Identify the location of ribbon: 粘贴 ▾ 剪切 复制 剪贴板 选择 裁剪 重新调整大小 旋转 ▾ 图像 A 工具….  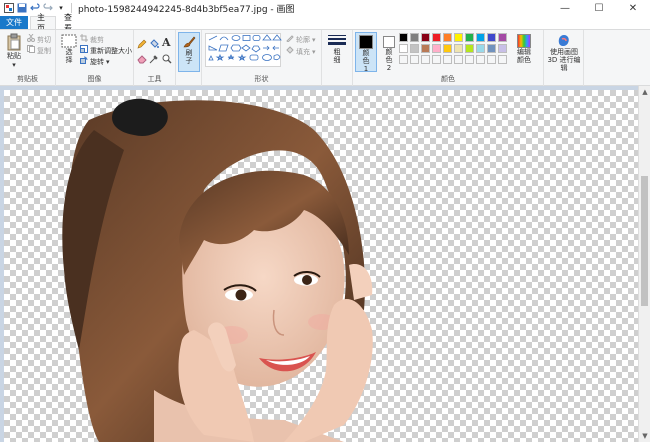
(325, 57).